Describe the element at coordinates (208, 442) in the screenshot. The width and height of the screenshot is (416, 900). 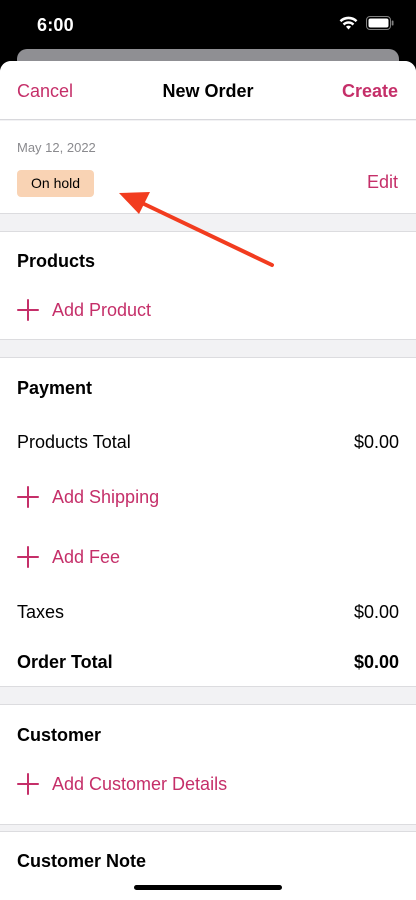
I see `products-total-row: Products Total $0.00` at that location.